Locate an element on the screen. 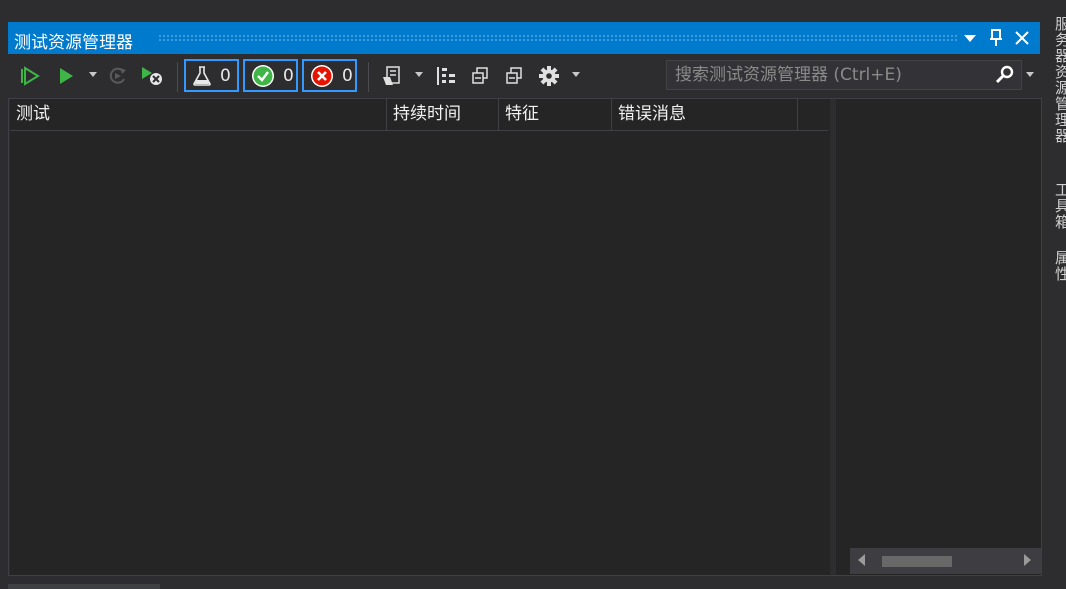 This screenshot has width=1066, height=589. run-all-icon is located at coordinates (30, 76).